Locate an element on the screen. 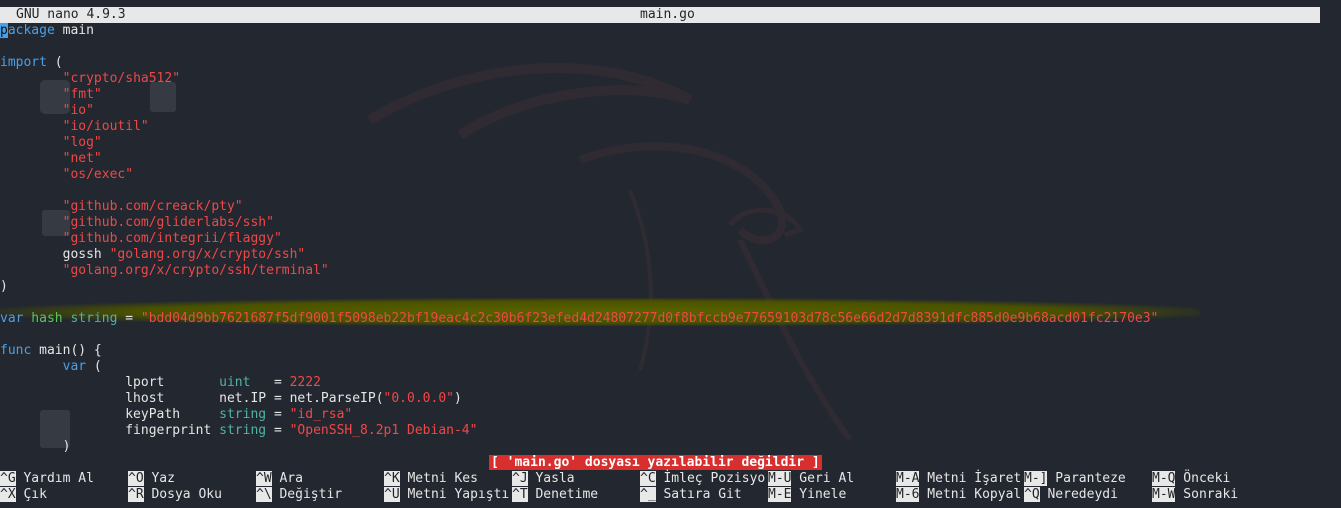 The image size is (1341, 508). shortcut-label: Önceki is located at coordinates (1203, 478).